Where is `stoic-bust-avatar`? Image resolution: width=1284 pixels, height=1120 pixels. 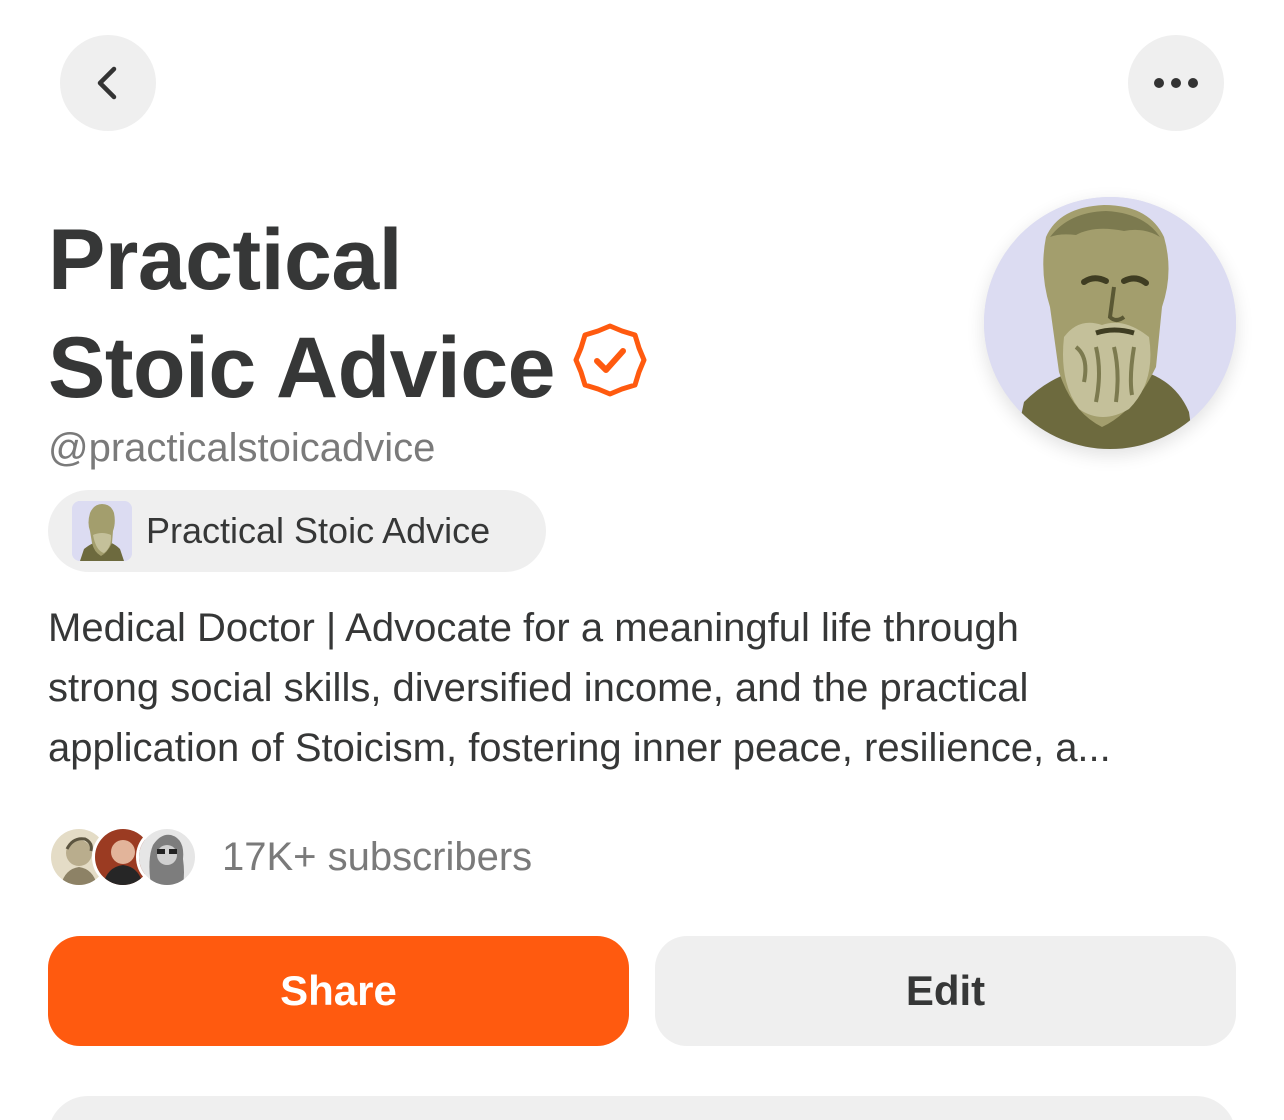
stoic-bust-avatar is located at coordinates (1110, 323).